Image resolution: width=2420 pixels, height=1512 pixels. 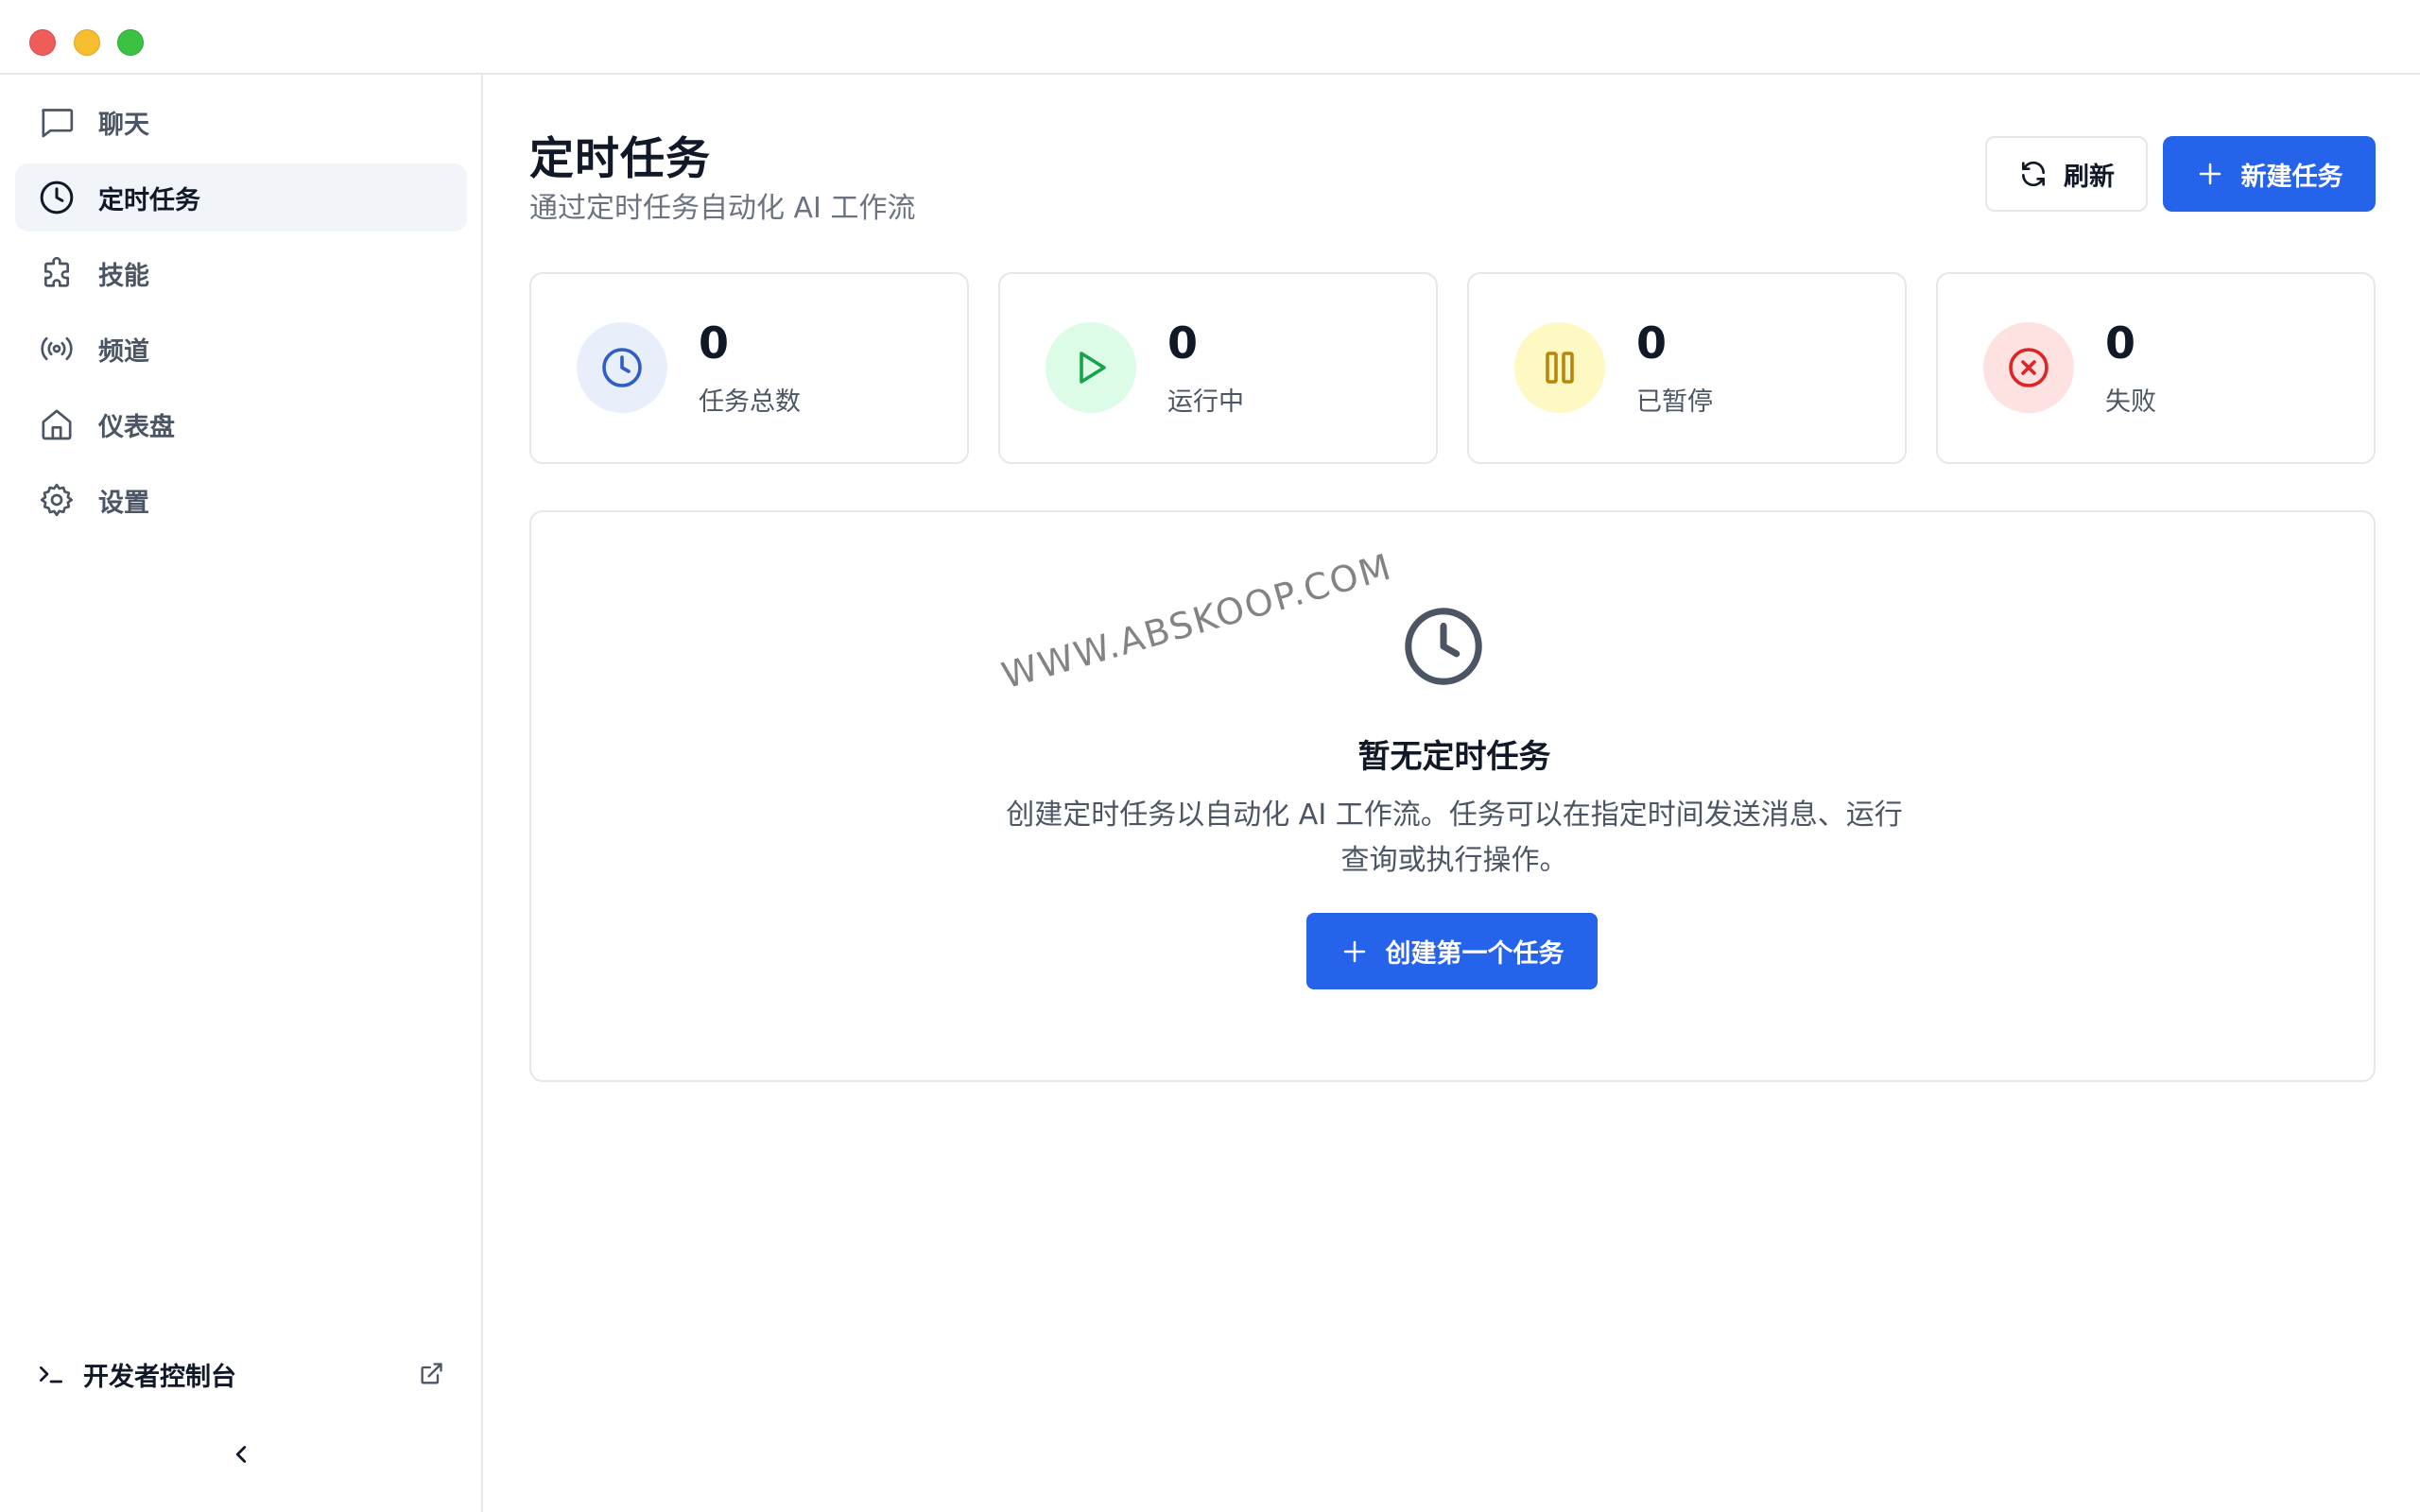 What do you see at coordinates (57, 500) in the screenshot?
I see `gear-icon` at bounding box center [57, 500].